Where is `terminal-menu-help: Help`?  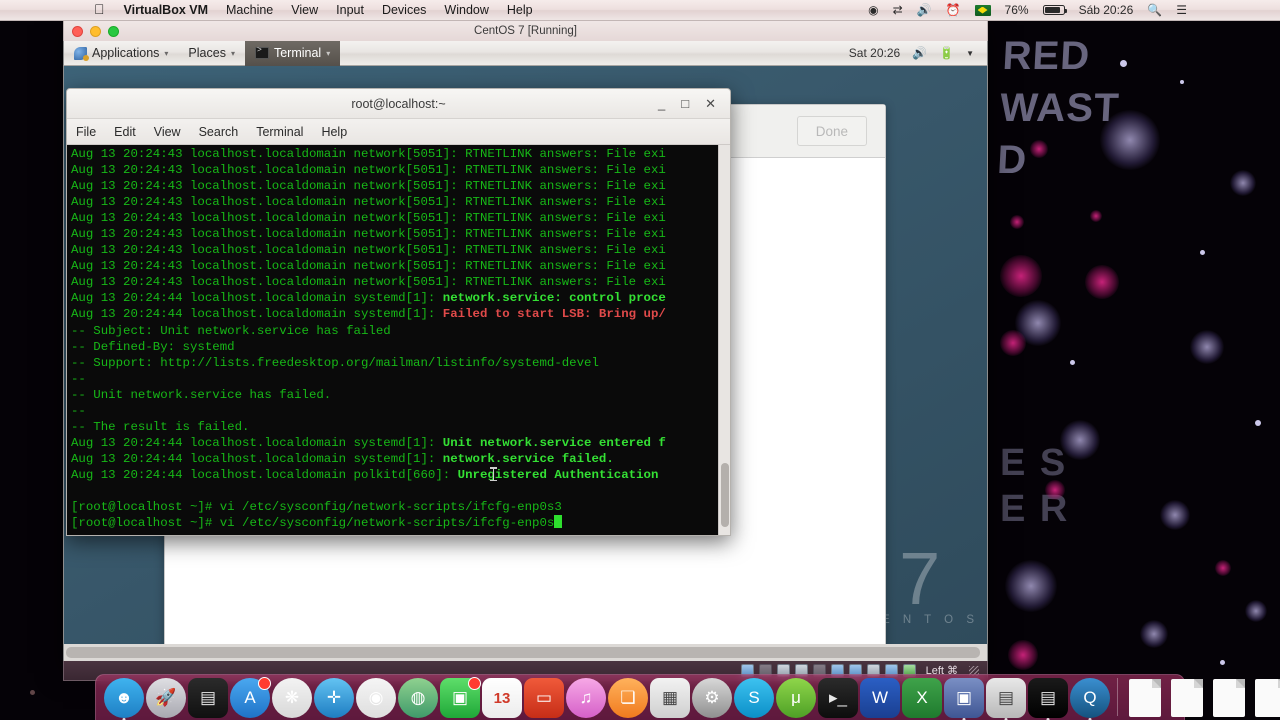 terminal-menu-help: Help is located at coordinates (334, 132).